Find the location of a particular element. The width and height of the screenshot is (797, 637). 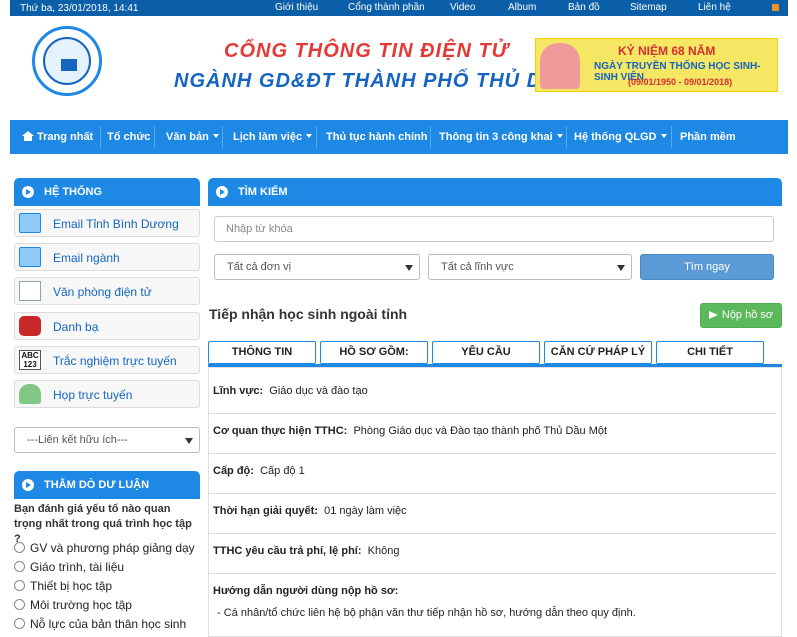

nav-van-ban: Văn bản is located at coordinates (192, 137).